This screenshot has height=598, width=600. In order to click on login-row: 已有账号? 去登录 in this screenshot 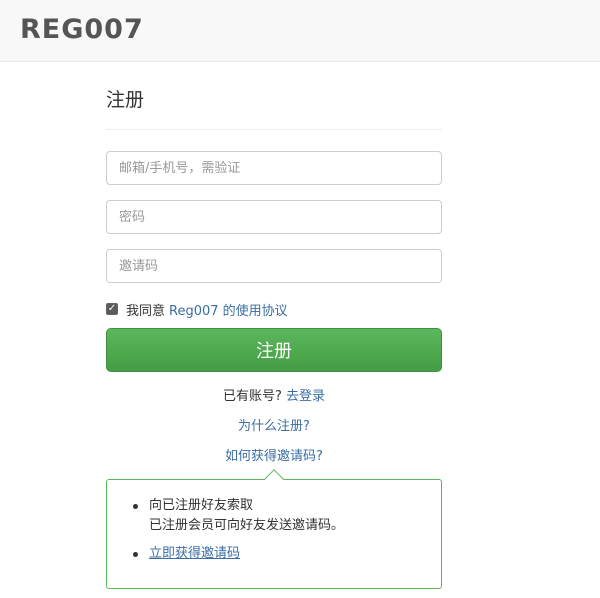, I will do `click(274, 394)`.